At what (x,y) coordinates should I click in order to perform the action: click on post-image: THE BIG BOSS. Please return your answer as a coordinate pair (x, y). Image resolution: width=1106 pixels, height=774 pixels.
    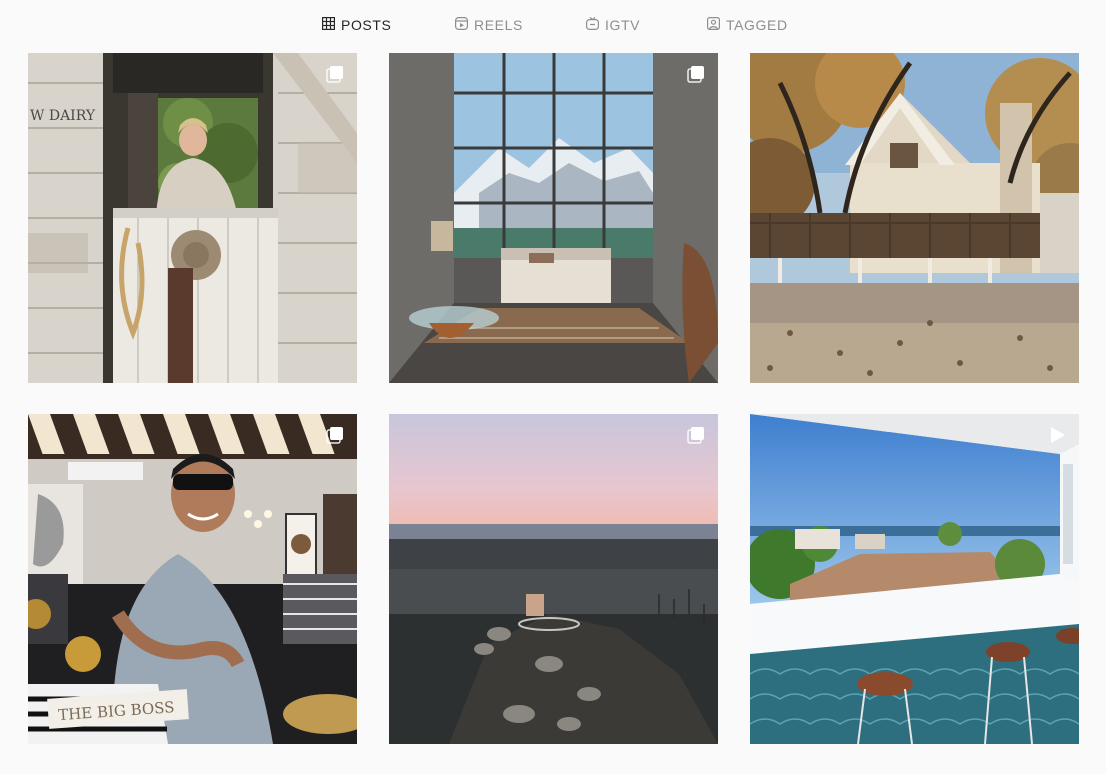
    Looking at the image, I should click on (192, 579).